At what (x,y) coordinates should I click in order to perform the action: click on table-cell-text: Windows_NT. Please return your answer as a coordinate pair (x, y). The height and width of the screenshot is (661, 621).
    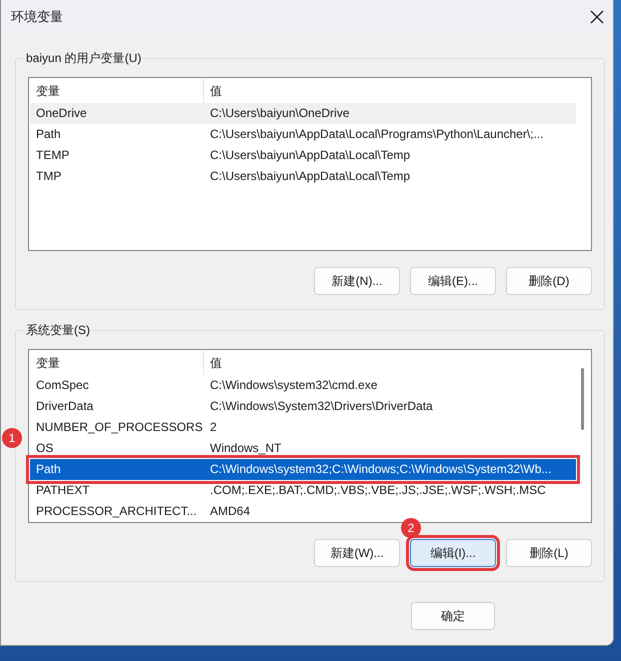
    Looking at the image, I should click on (245, 448).